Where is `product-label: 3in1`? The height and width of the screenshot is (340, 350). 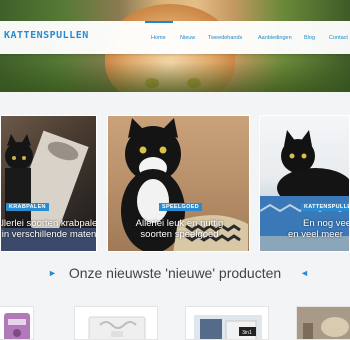 product-label: 3in1 is located at coordinates (247, 333).